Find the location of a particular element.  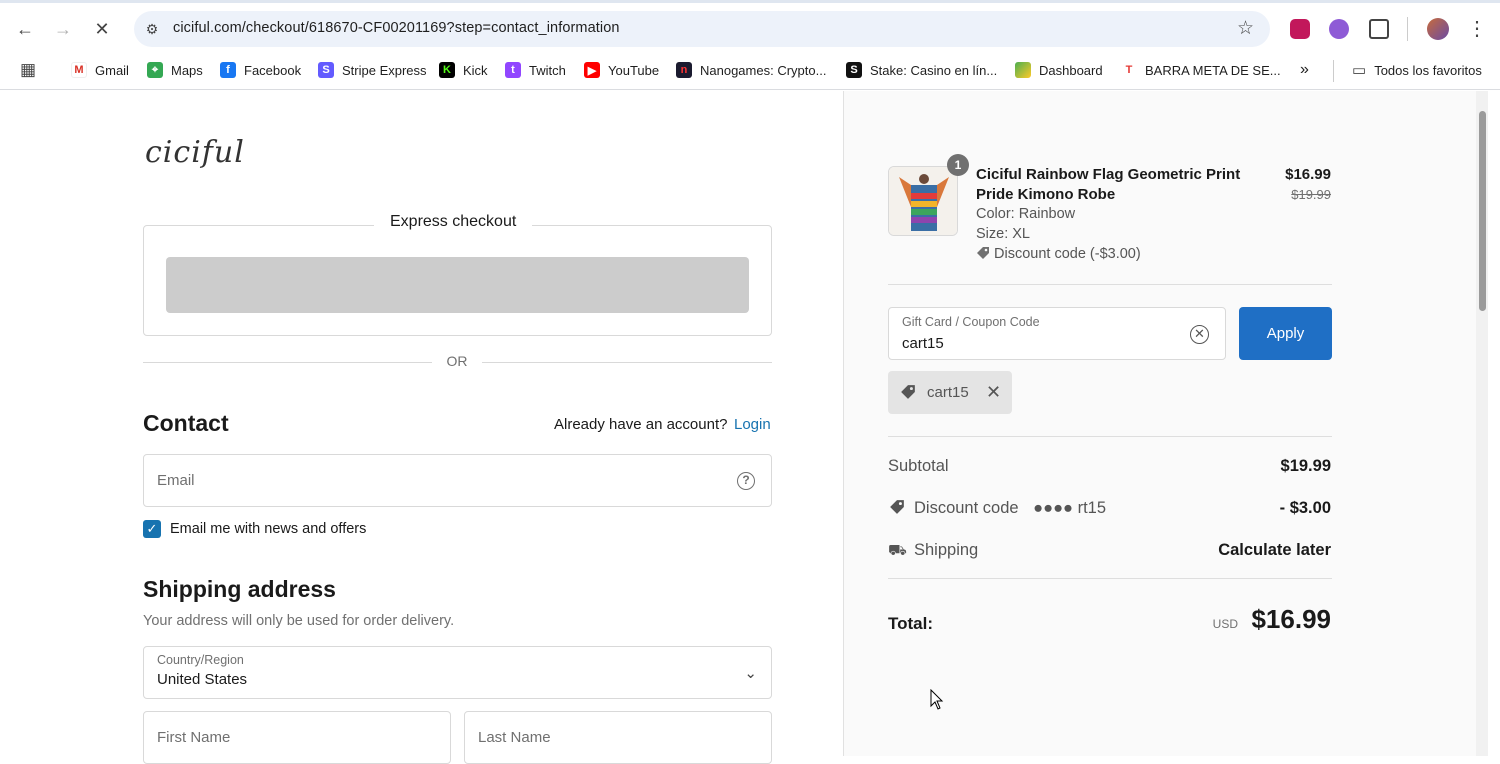

stripe-icon: S is located at coordinates (326, 70).